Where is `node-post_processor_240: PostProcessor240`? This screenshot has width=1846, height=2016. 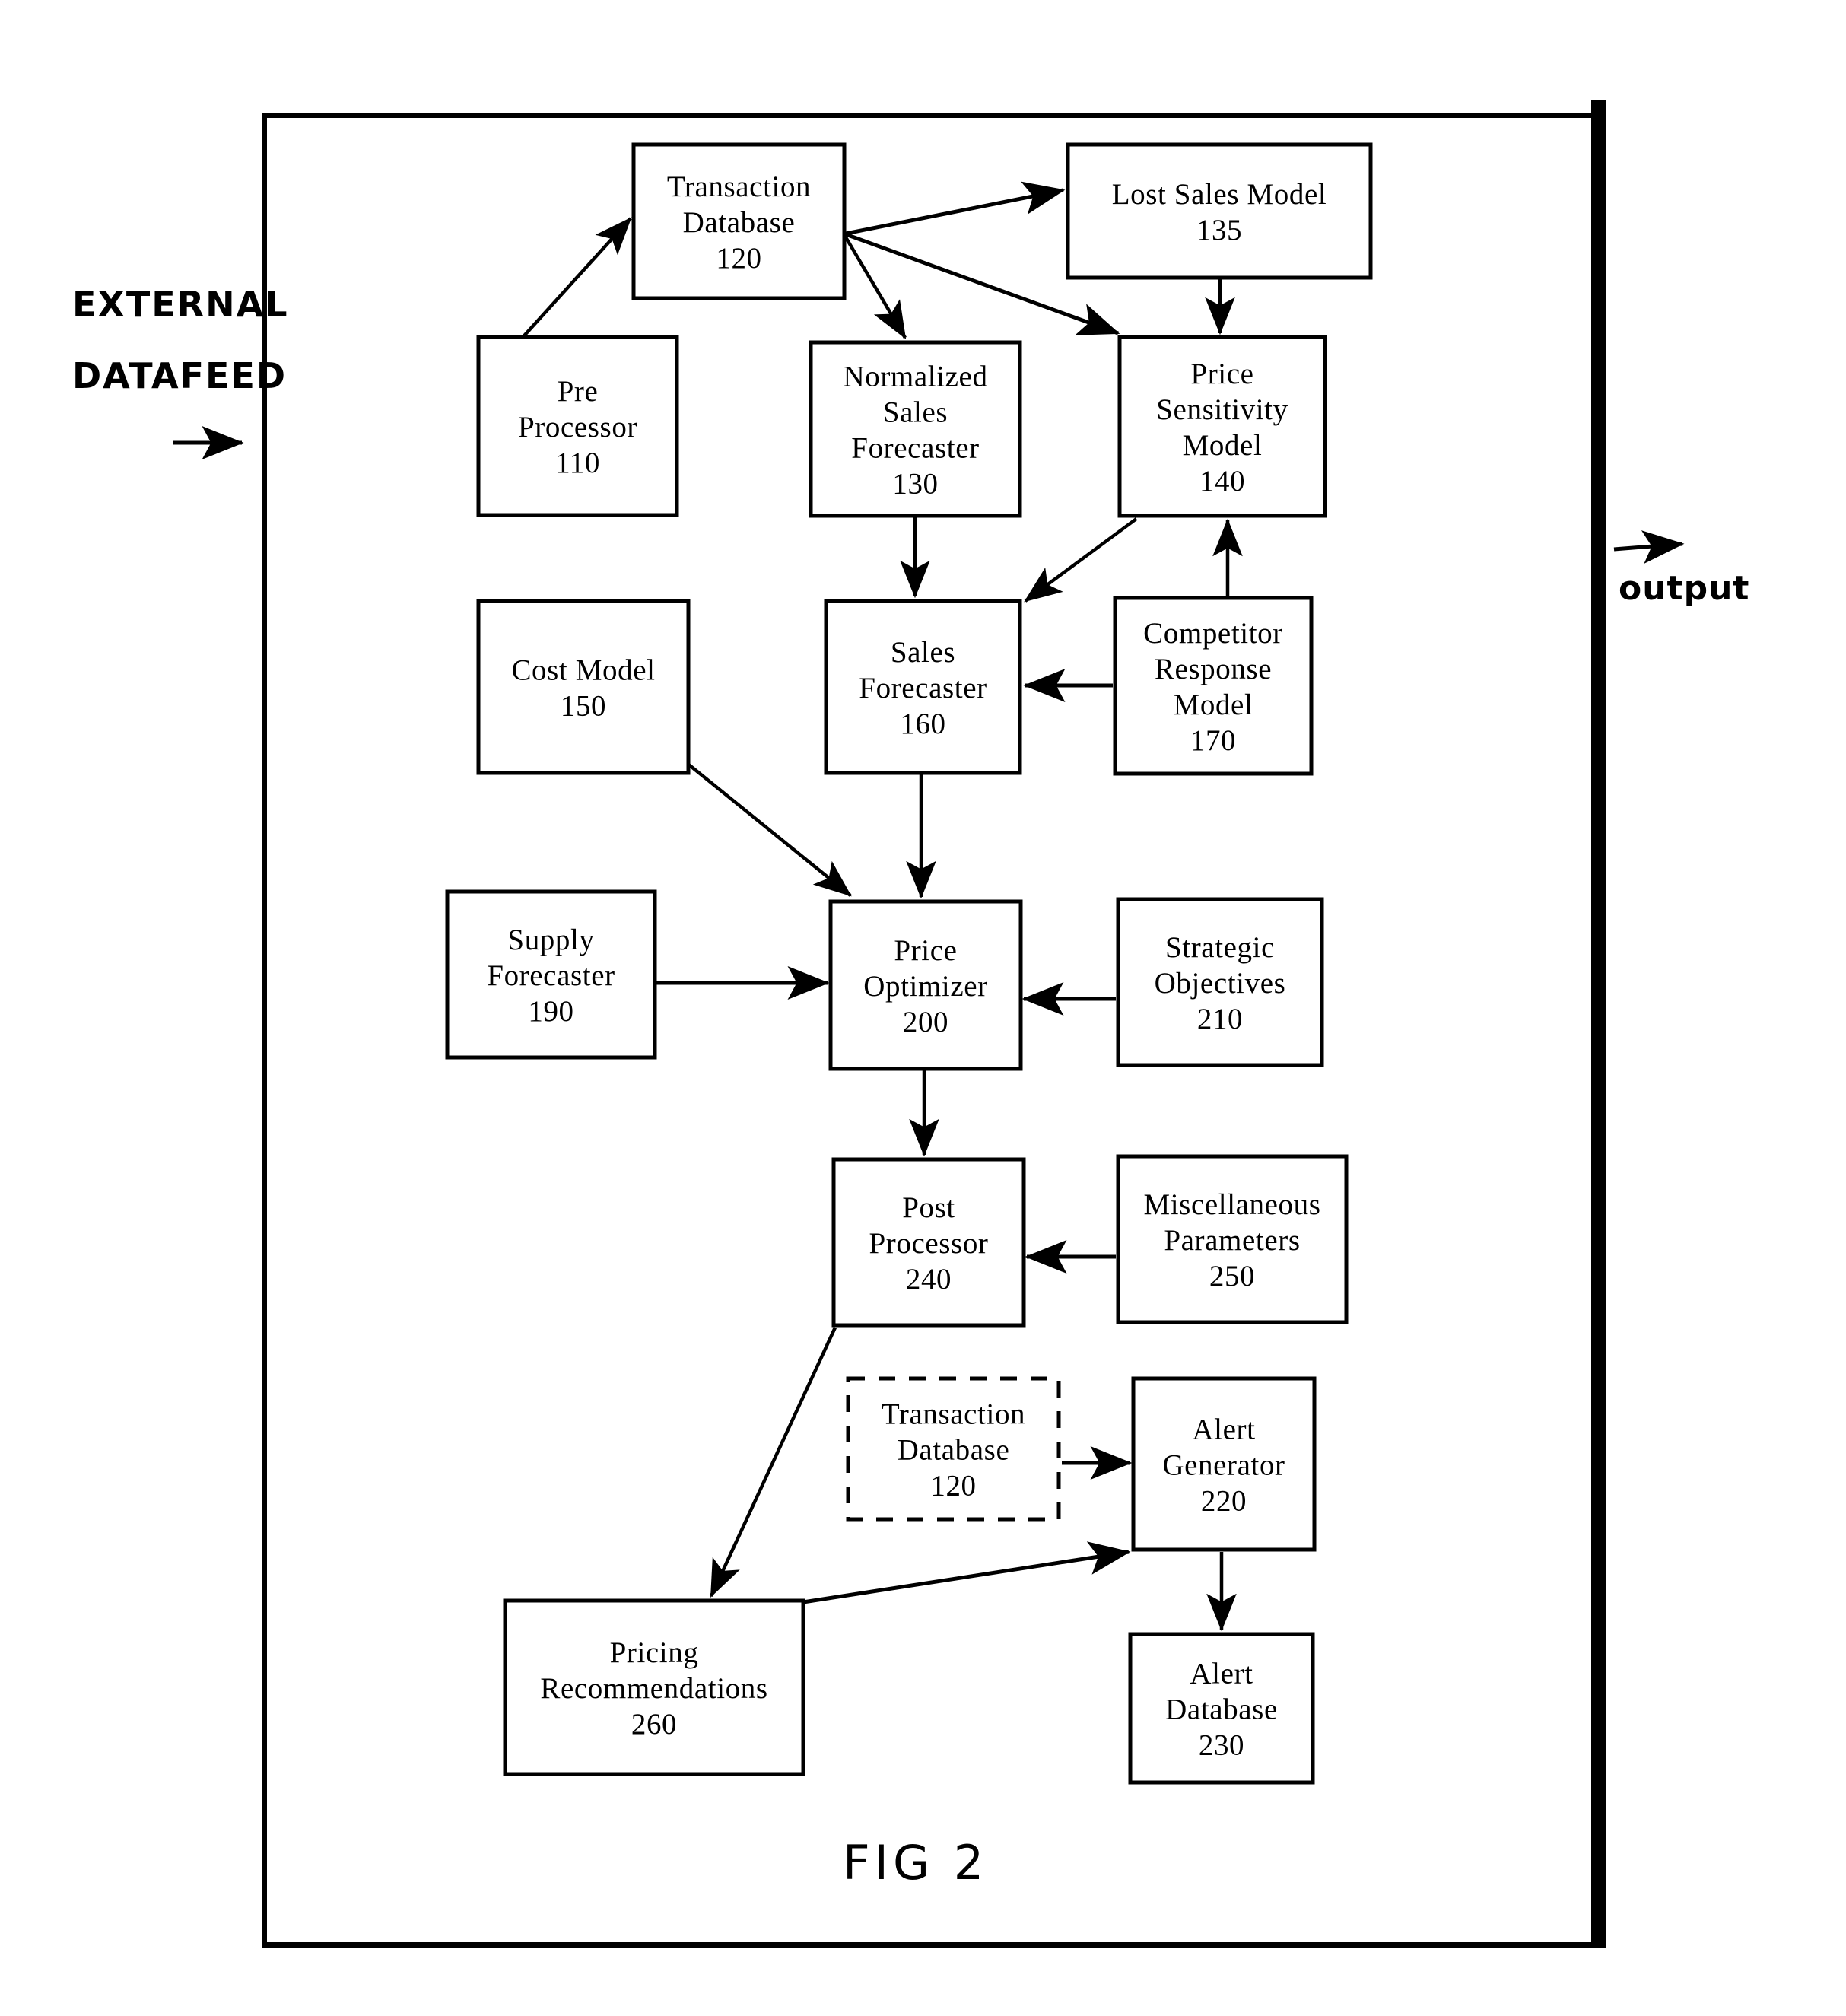
node-post_processor_240: PostProcessor240 is located at coordinates (928, 1242).